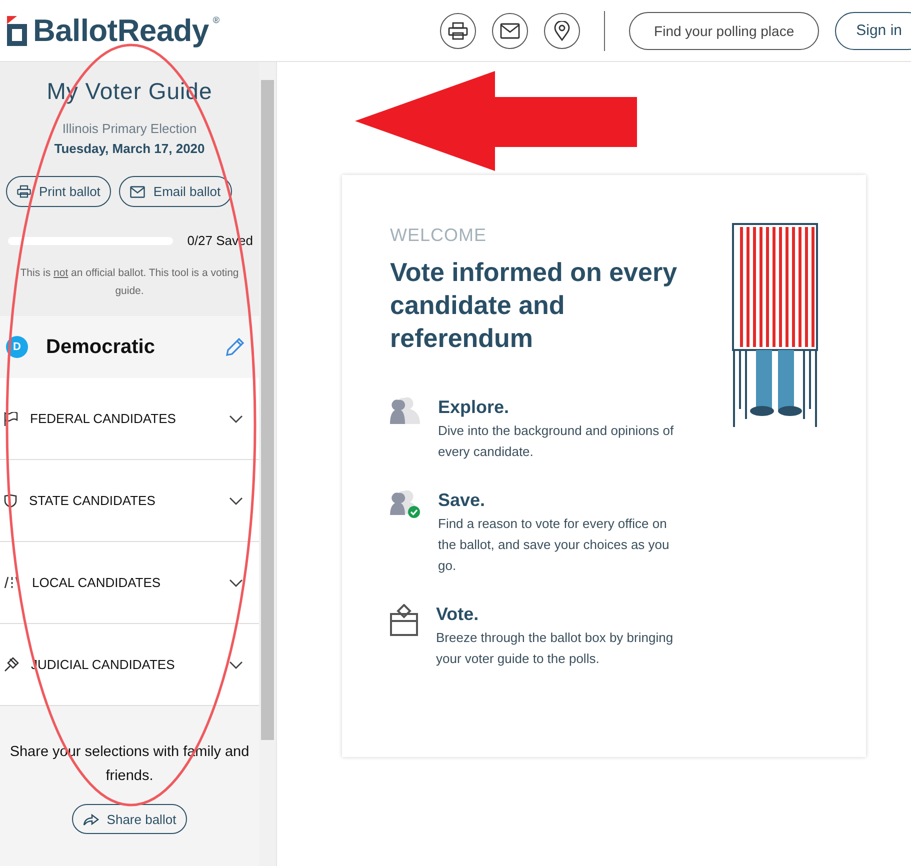  I want to click on gavel-icon, so click(11, 664).